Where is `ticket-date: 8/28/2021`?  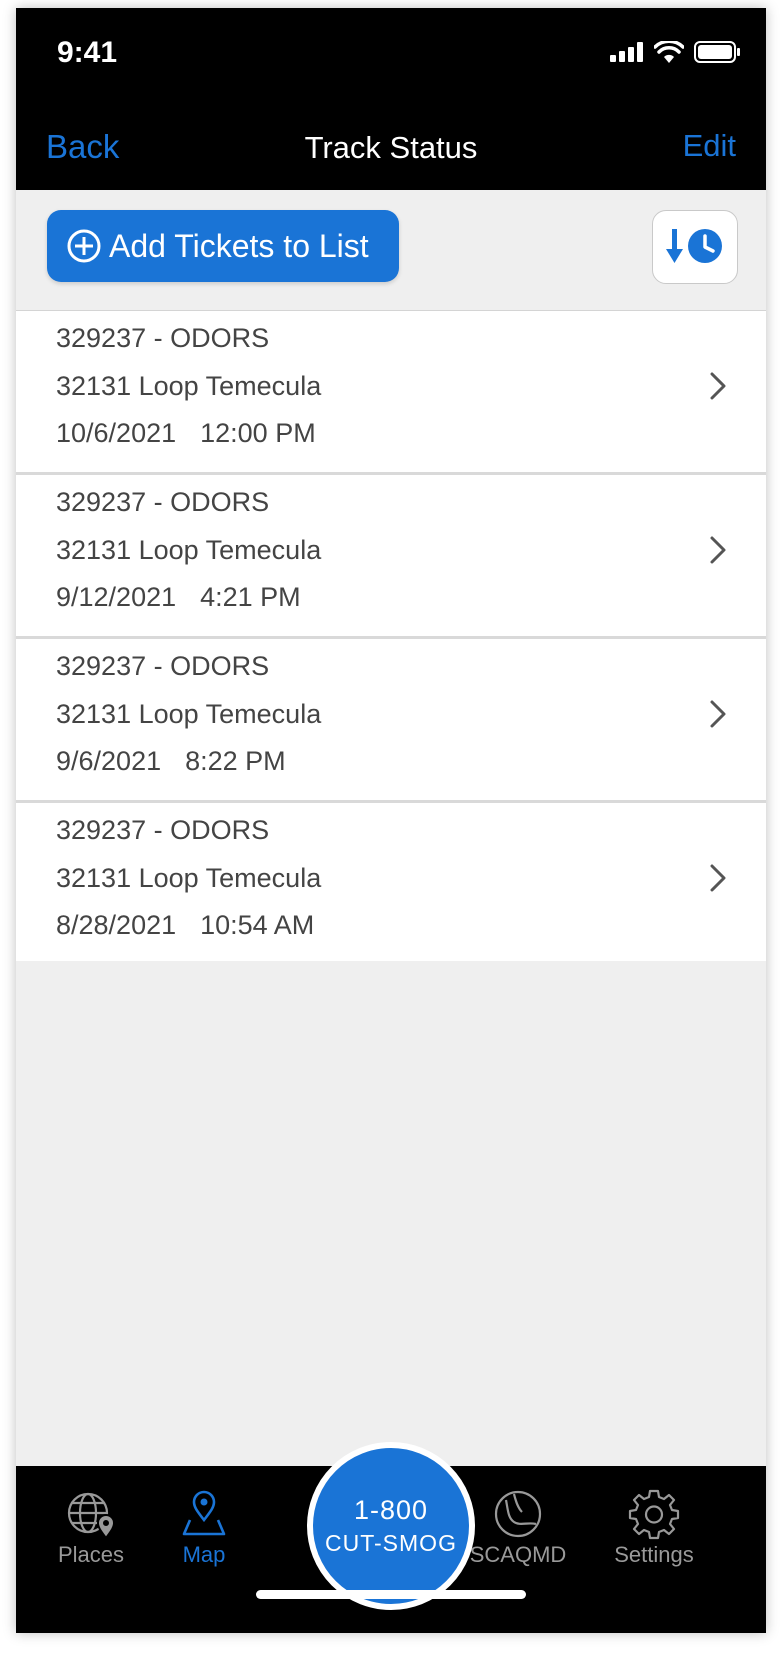 ticket-date: 8/28/2021 is located at coordinates (116, 925).